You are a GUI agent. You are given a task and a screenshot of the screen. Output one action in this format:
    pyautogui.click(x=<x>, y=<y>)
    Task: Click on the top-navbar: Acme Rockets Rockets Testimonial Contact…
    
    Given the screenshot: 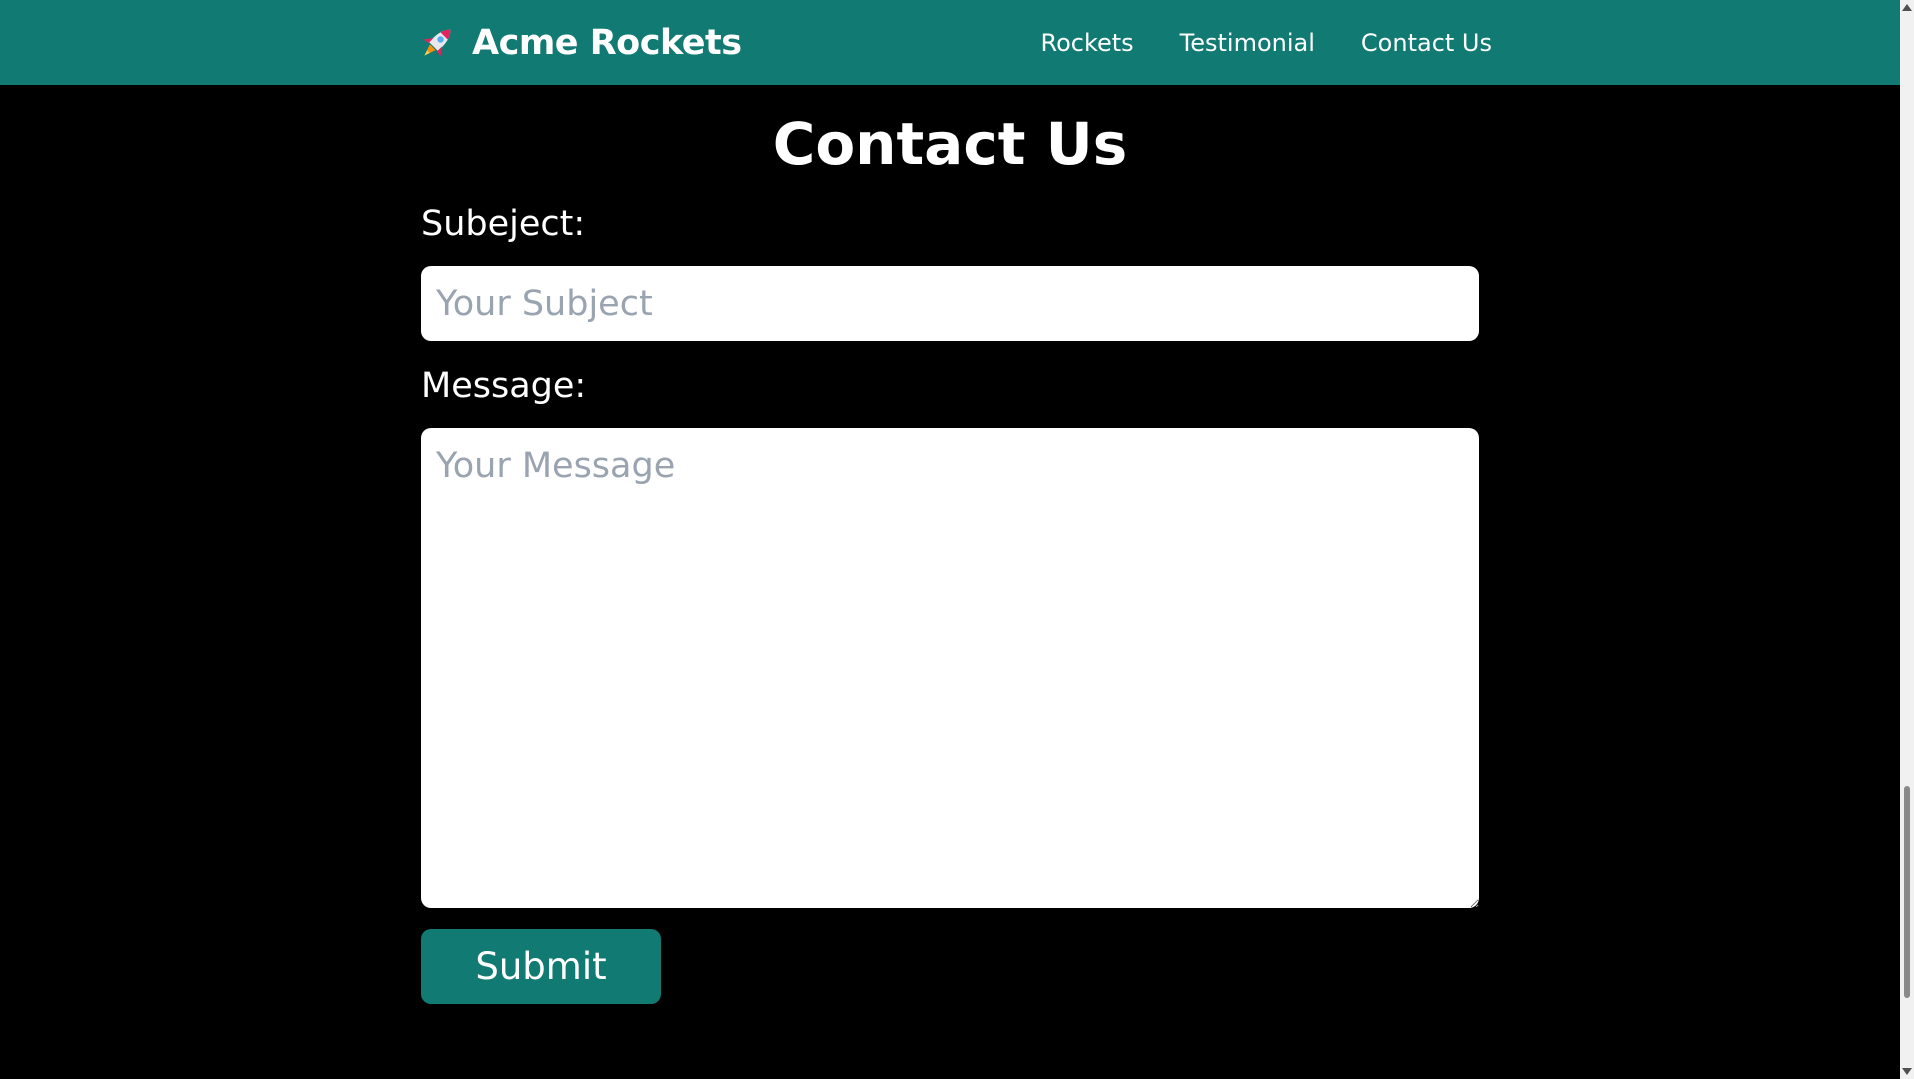 What is the action you would take?
    pyautogui.click(x=950, y=42)
    